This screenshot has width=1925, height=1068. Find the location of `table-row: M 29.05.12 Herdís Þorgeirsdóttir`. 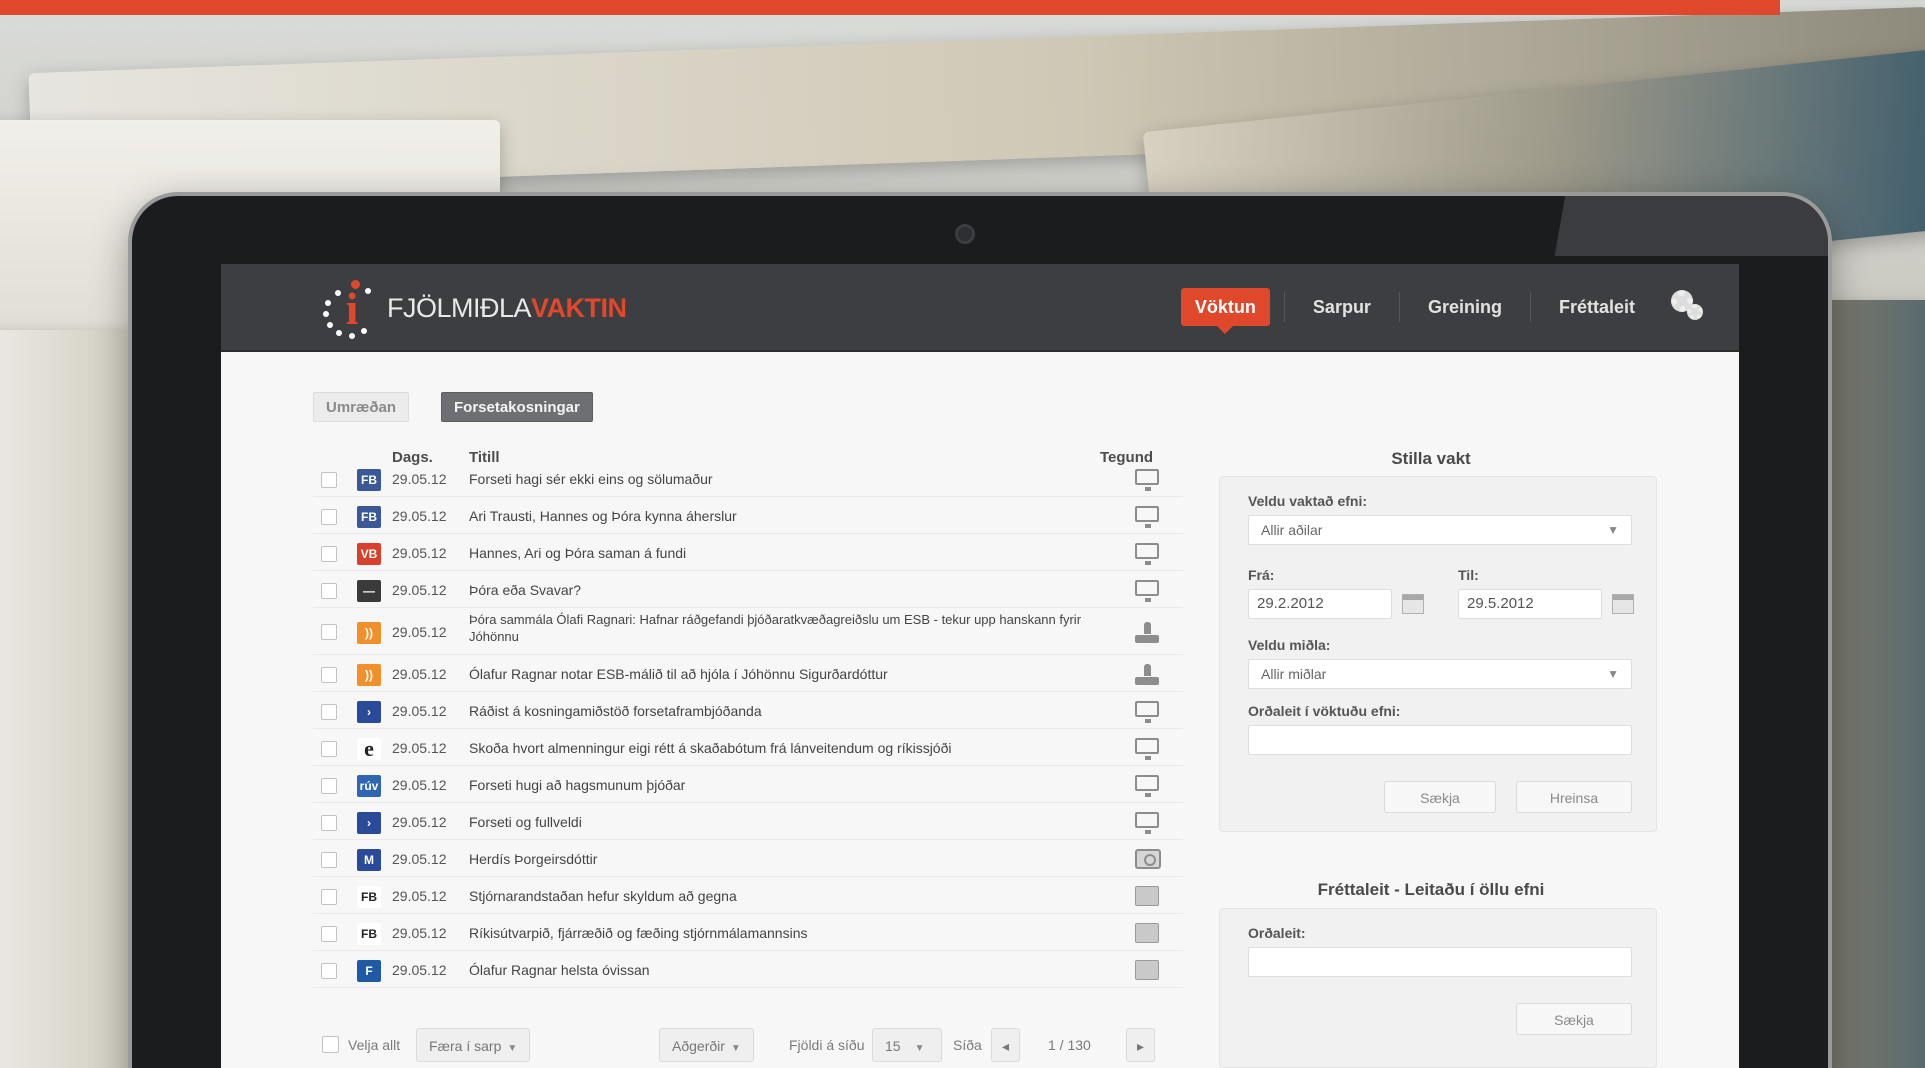

table-row: M 29.05.12 Herdís Þorgeirsdóttir is located at coordinates (748, 858).